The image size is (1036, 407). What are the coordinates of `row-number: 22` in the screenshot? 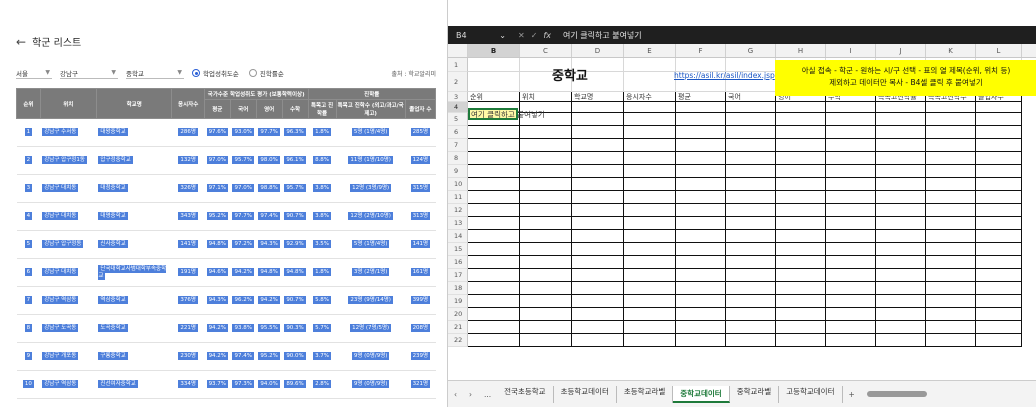 It's located at (458, 340).